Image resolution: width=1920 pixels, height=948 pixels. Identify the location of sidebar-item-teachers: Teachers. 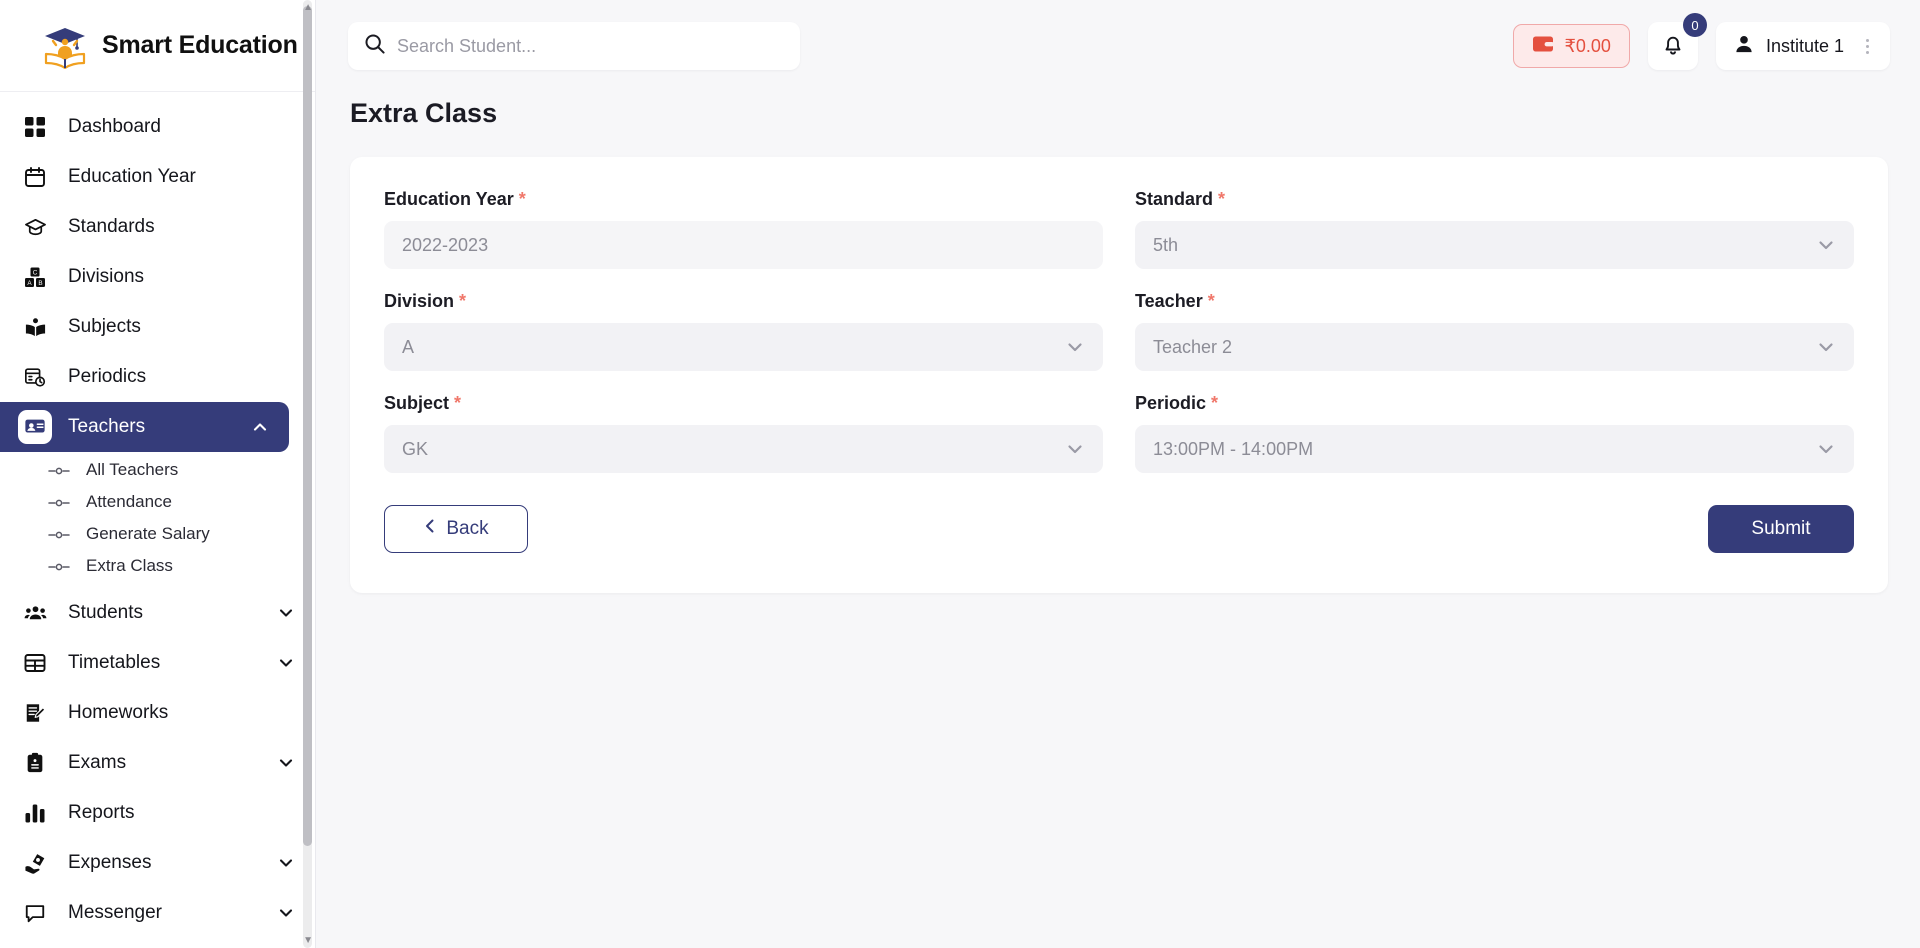
(144, 427).